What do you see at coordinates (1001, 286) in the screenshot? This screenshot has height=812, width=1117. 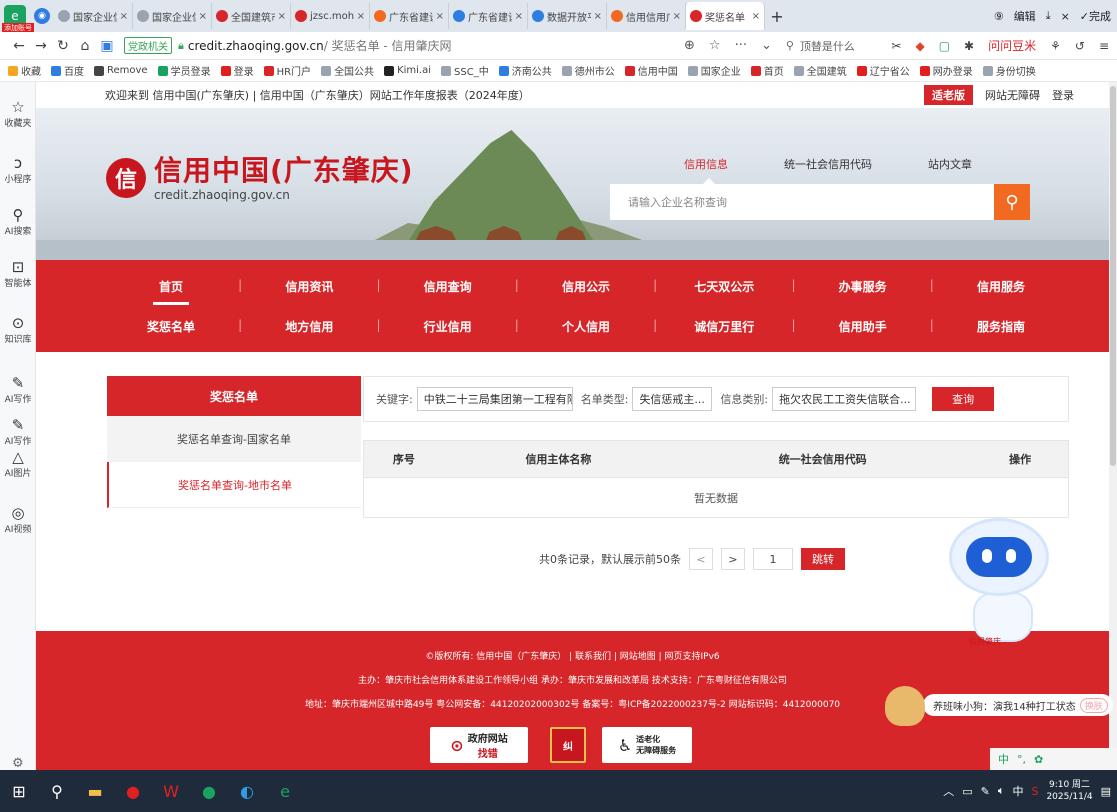 I see `nav-item: 信用服务` at bounding box center [1001, 286].